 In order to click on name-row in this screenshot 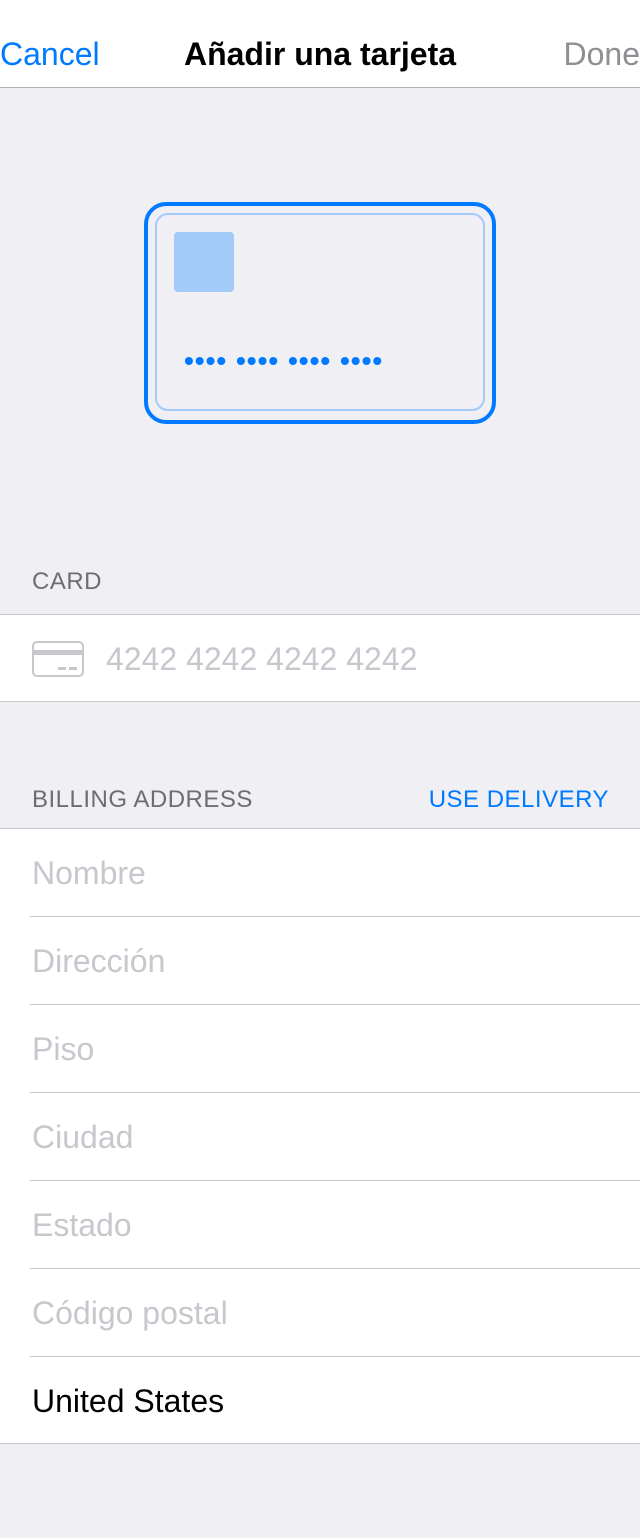, I will do `click(320, 873)`.